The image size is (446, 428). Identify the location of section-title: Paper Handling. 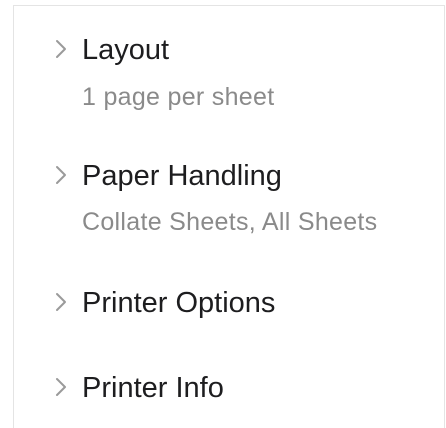
(182, 176).